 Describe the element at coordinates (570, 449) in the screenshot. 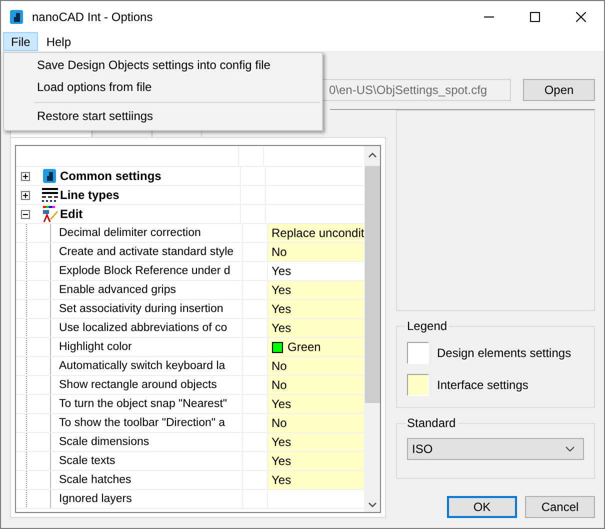

I see `chevron-down-icon` at that location.